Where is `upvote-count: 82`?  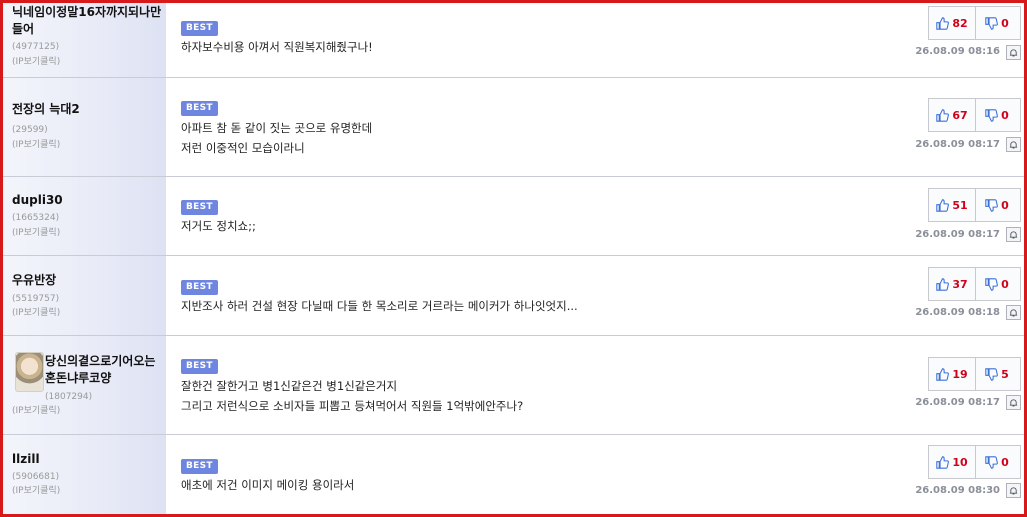 upvote-count: 82 is located at coordinates (960, 23).